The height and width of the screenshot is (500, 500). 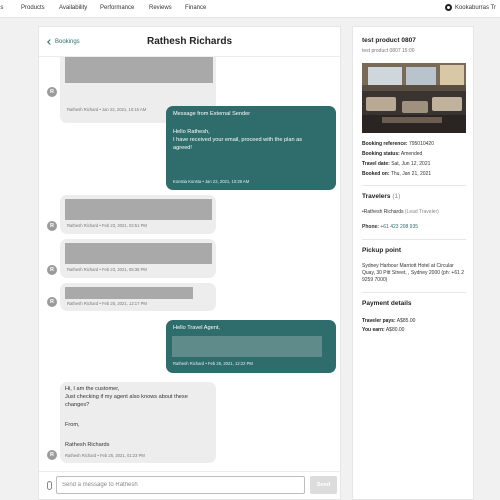 What do you see at coordinates (117, 8) in the screenshot?
I see `nav-item-performance: Performance` at bounding box center [117, 8].